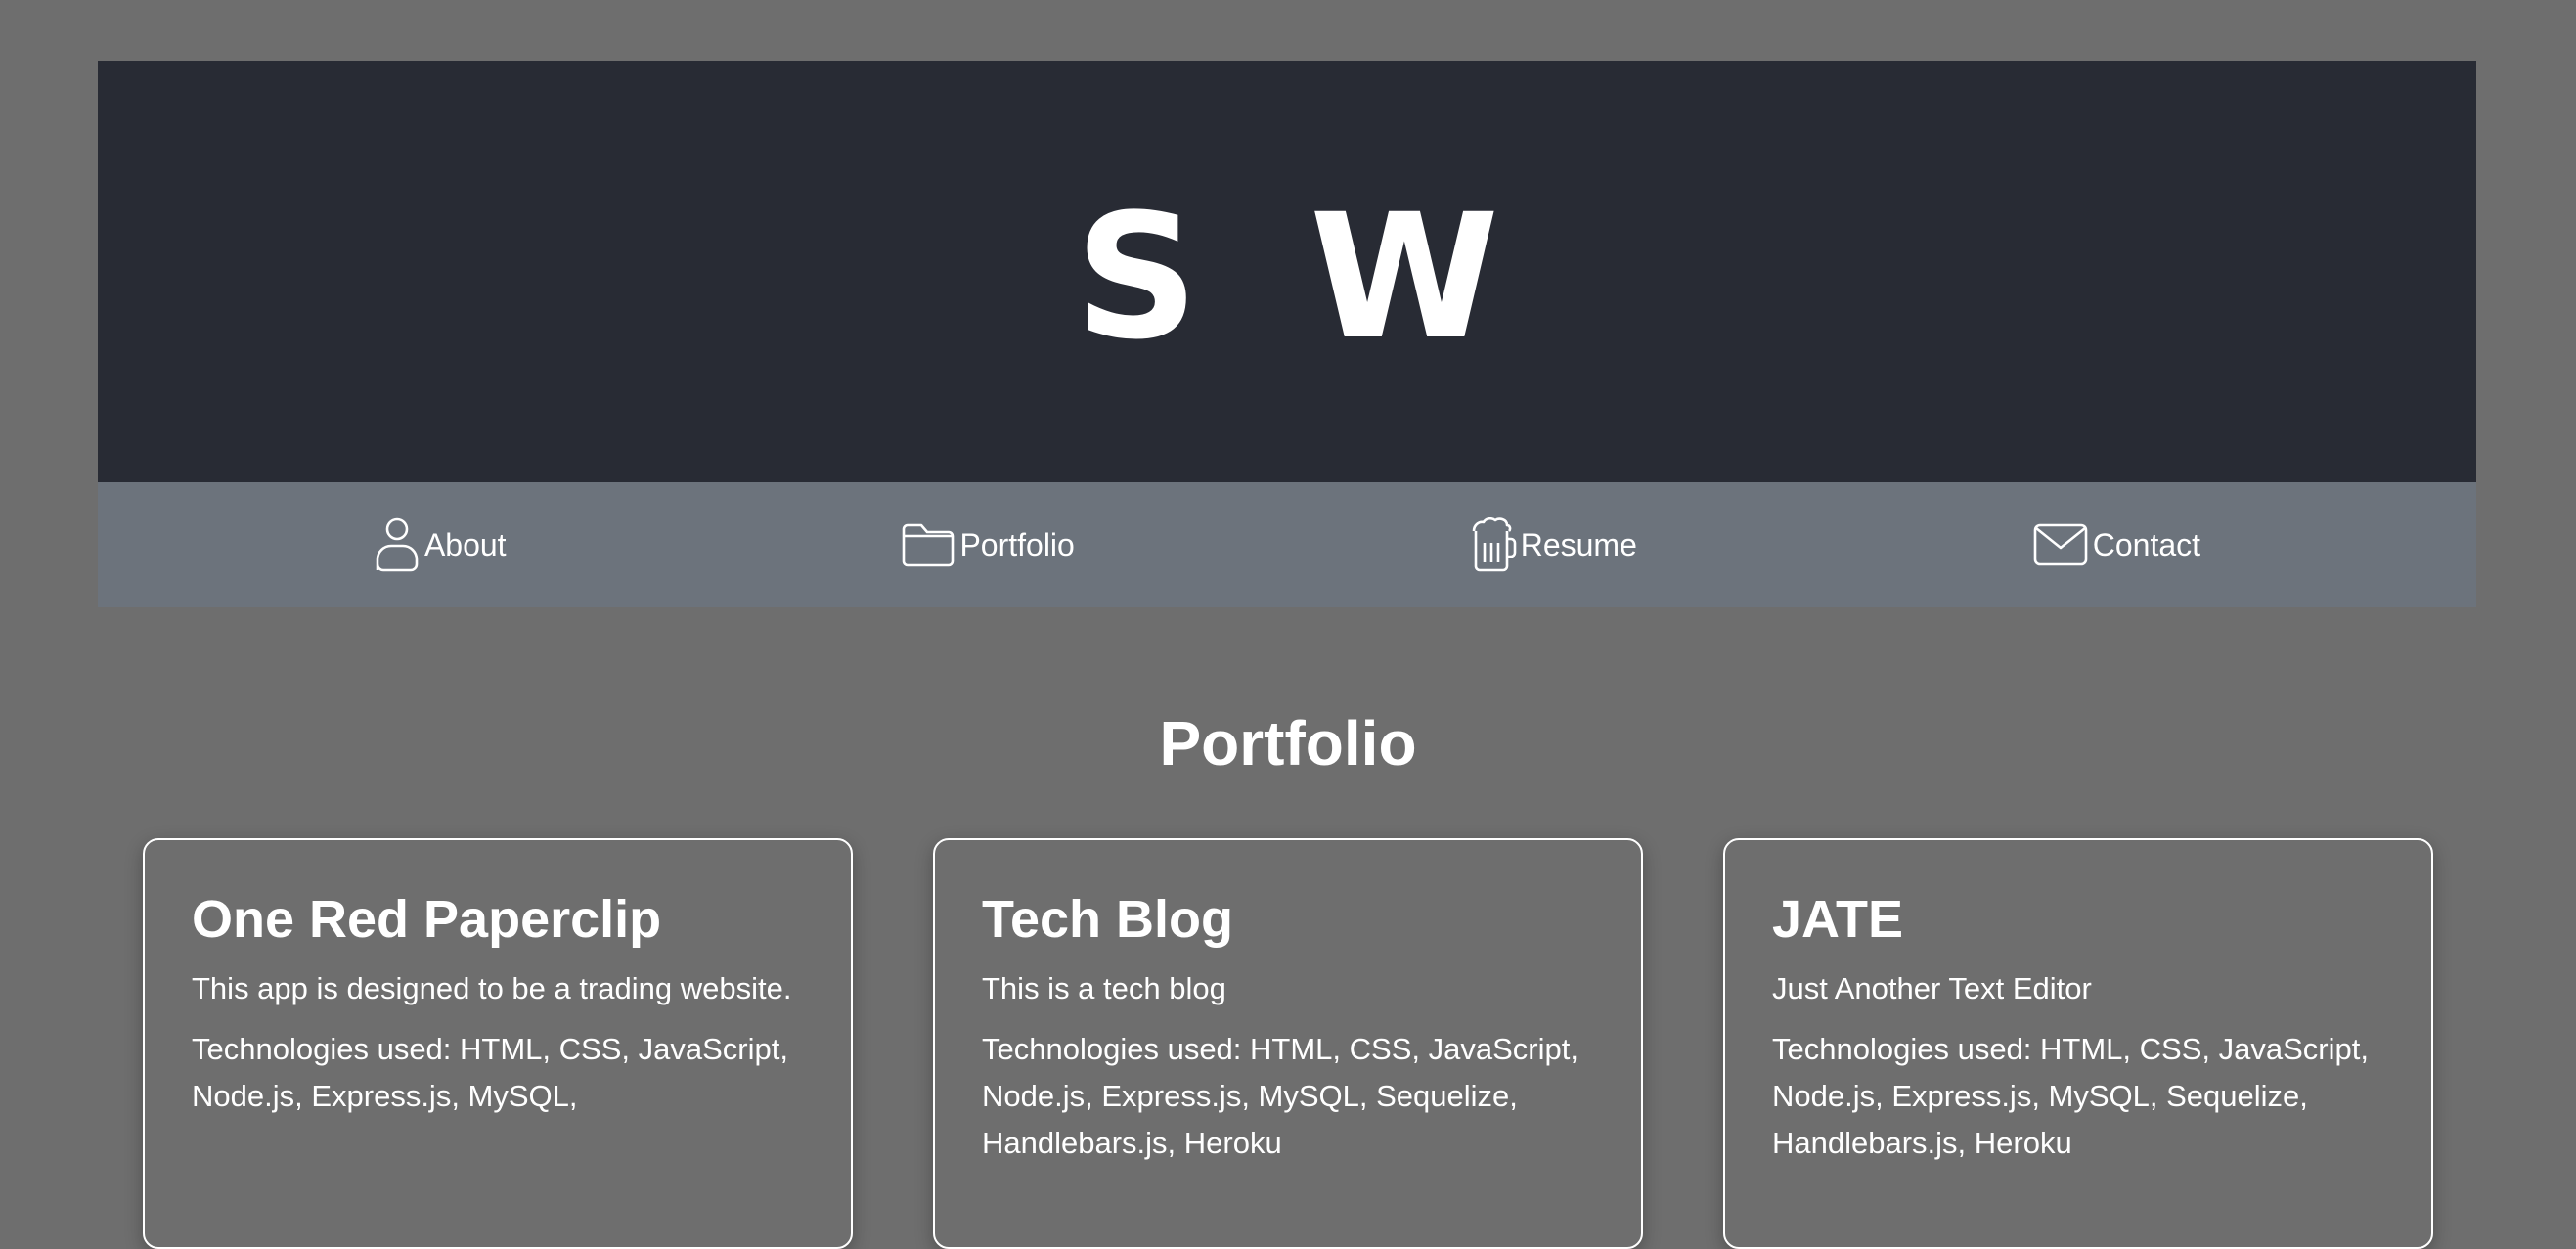 The height and width of the screenshot is (1249, 2576). I want to click on main-nav: About Portfolio Resume Contact, so click(1287, 544).